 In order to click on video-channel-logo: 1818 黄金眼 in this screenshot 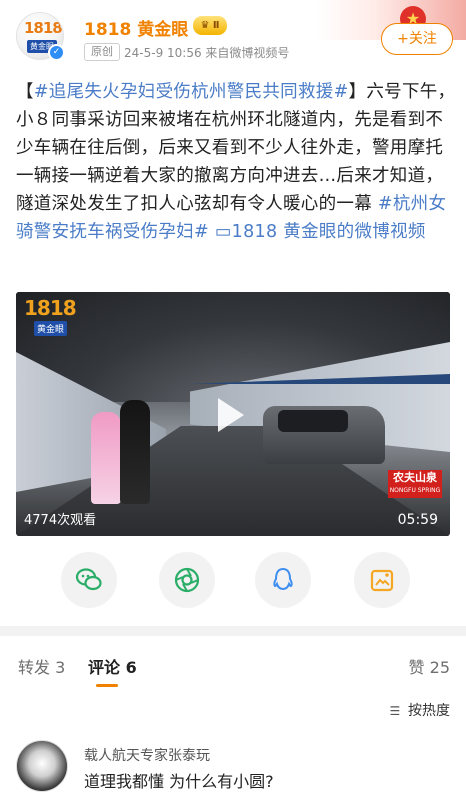, I will do `click(52, 318)`.